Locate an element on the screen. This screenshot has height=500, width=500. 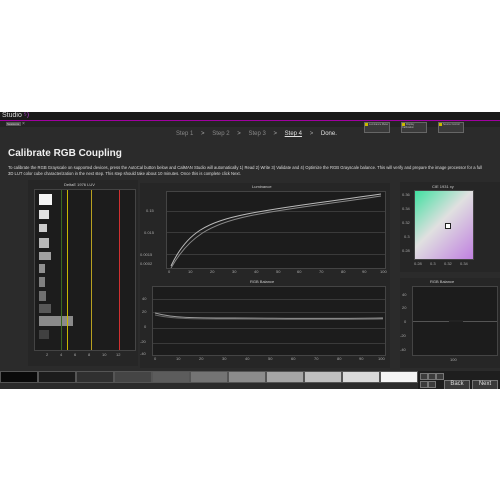
target-curve is located at coordinates (276, 231).